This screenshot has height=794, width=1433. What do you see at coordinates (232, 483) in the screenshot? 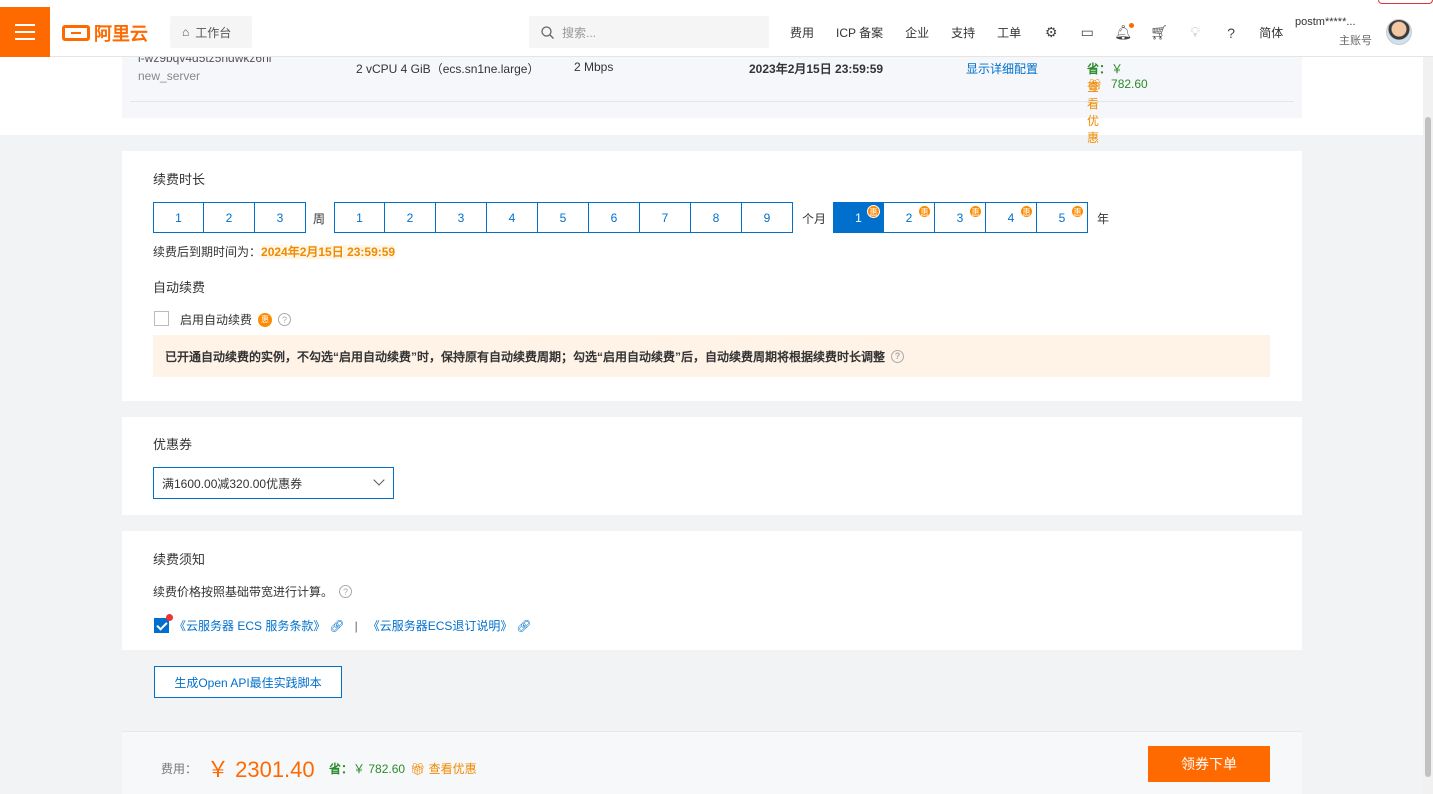
I see `coupon-selected-value: 满1600.00减320.00优惠券` at bounding box center [232, 483].